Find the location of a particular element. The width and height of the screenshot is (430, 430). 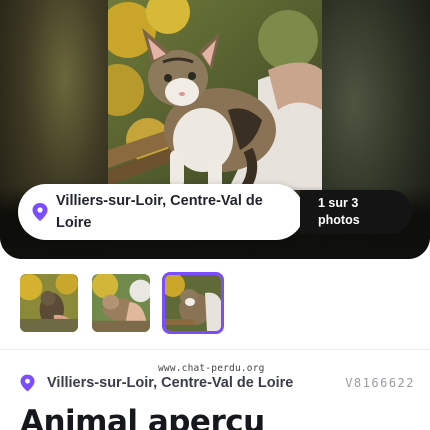

thumbnail-strip is located at coordinates (121, 303).